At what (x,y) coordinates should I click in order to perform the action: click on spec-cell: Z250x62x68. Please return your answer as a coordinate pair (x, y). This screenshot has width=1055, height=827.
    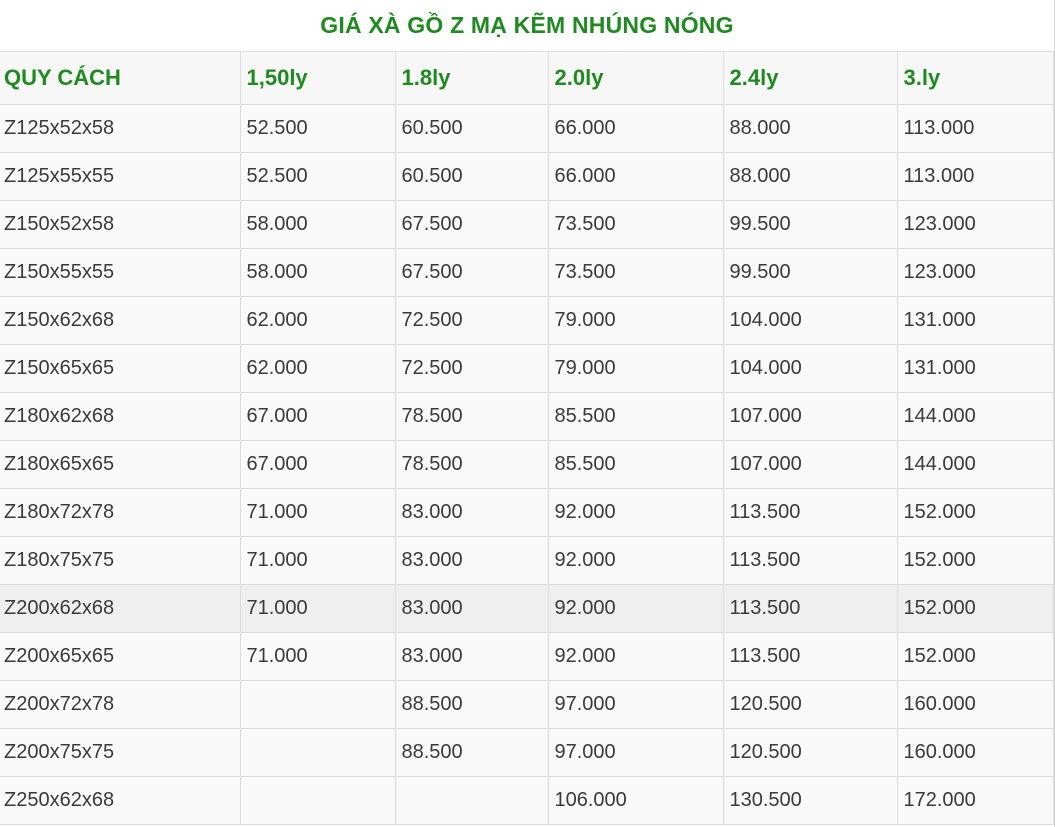
    Looking at the image, I should click on (120, 800).